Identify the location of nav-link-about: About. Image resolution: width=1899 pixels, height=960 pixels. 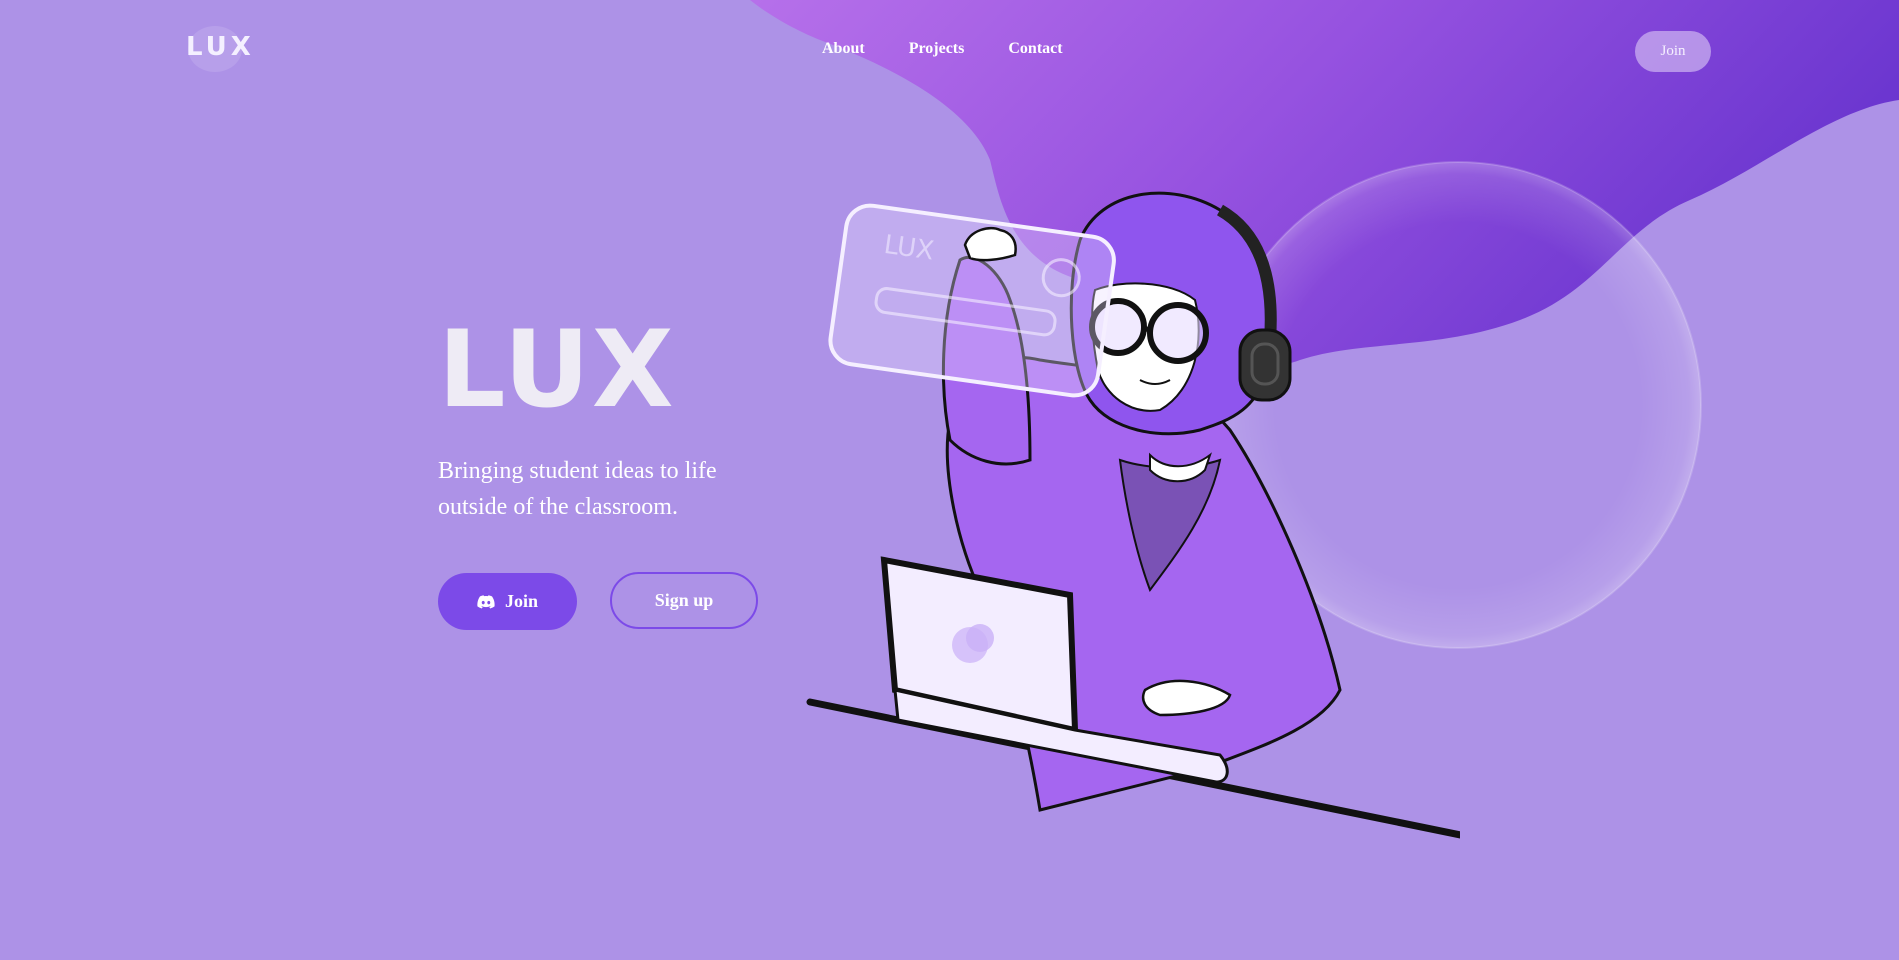
(843, 49).